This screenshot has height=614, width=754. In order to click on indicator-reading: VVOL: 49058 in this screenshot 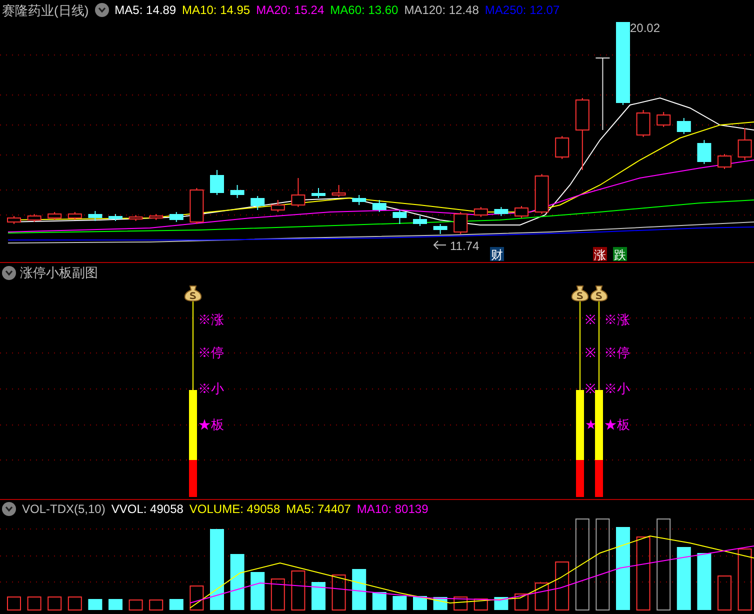, I will do `click(147, 509)`.